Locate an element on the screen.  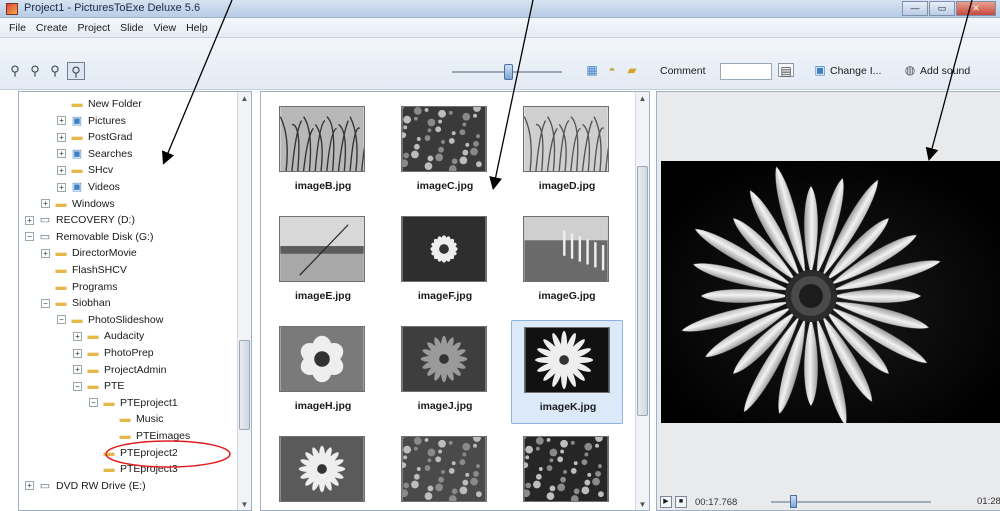
thumbnail-cell: imageK.jpg is located at coordinates (567, 372).